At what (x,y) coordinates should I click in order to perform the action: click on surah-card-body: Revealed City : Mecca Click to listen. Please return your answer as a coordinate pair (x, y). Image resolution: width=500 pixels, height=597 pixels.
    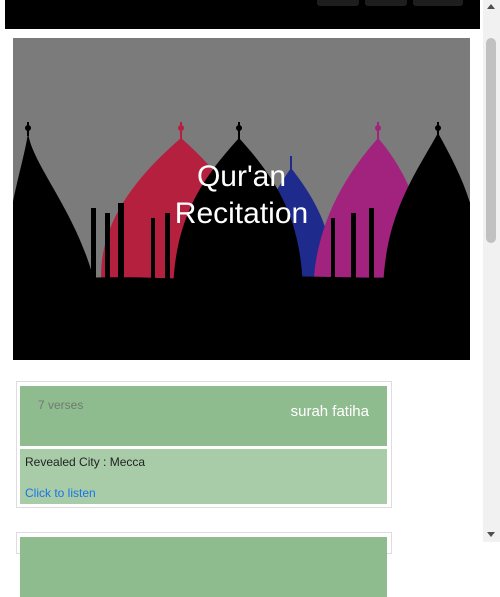
    Looking at the image, I should click on (203, 476).